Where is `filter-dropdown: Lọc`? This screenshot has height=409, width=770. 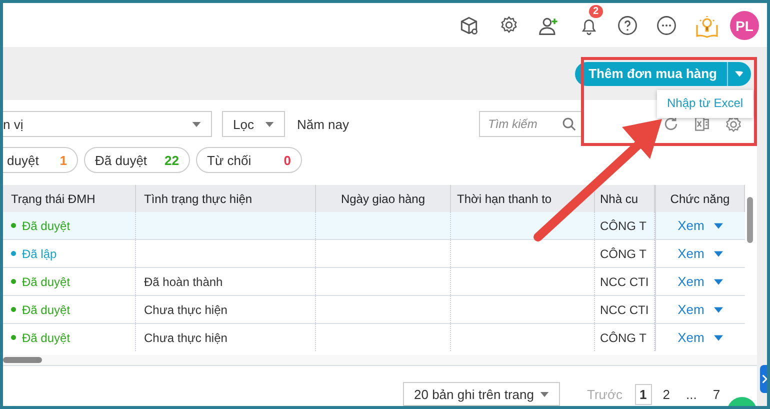
filter-dropdown: Lọc is located at coordinates (253, 124).